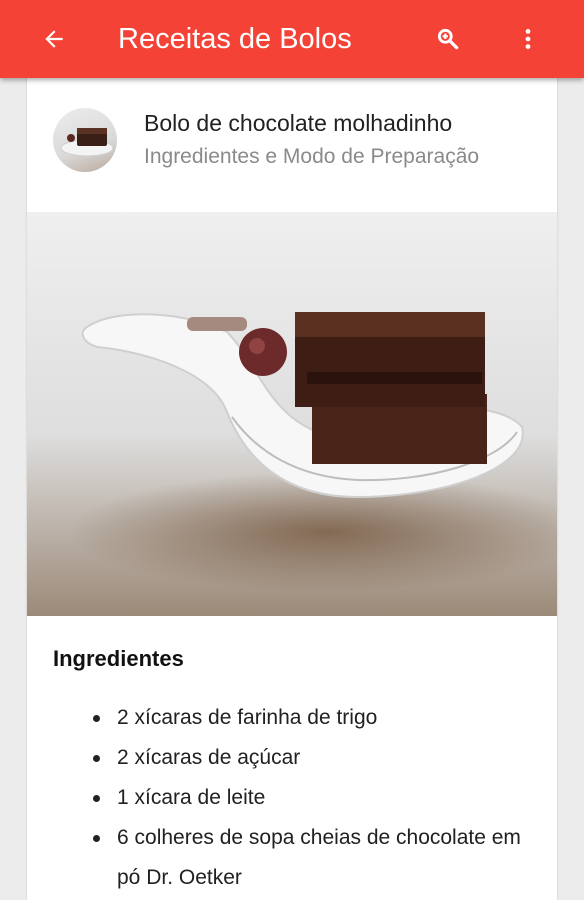 Image resolution: width=584 pixels, height=900 pixels. What do you see at coordinates (209, 757) in the screenshot?
I see `ingredient-text: 2 xícaras de açúcar` at bounding box center [209, 757].